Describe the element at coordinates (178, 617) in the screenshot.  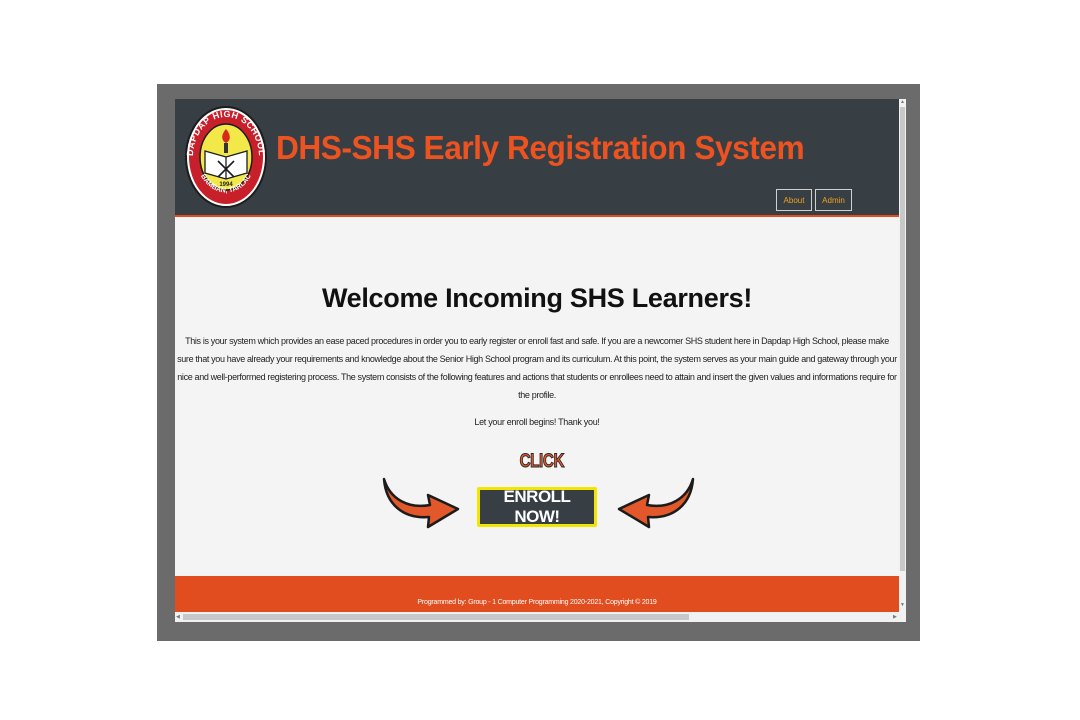
I see `scroll-left-icon: ◀` at that location.